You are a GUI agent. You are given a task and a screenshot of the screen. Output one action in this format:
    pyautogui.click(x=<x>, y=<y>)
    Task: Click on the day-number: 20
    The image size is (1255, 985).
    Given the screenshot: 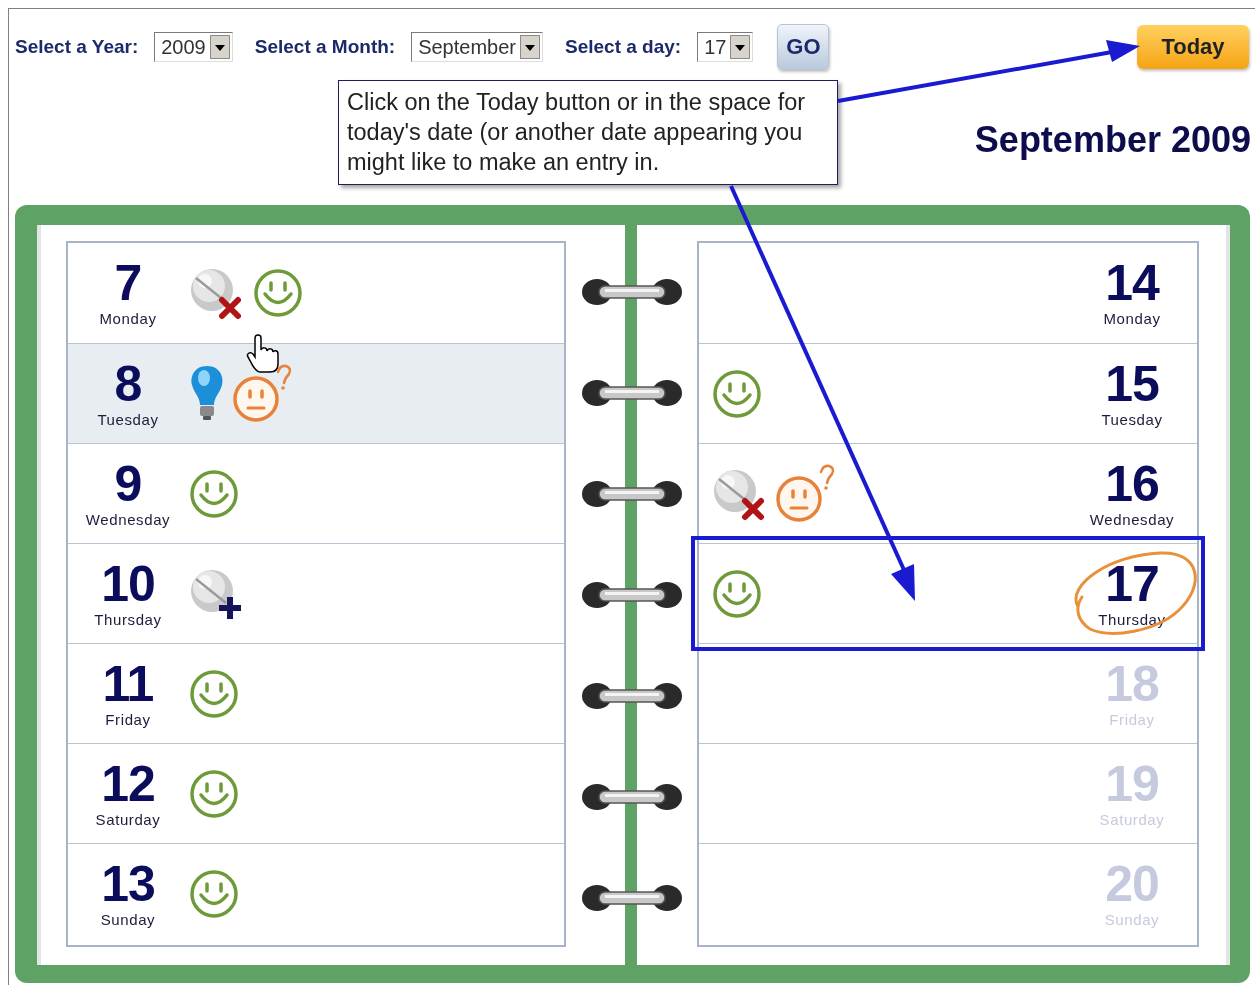 What is the action you would take?
    pyautogui.click(x=1132, y=883)
    